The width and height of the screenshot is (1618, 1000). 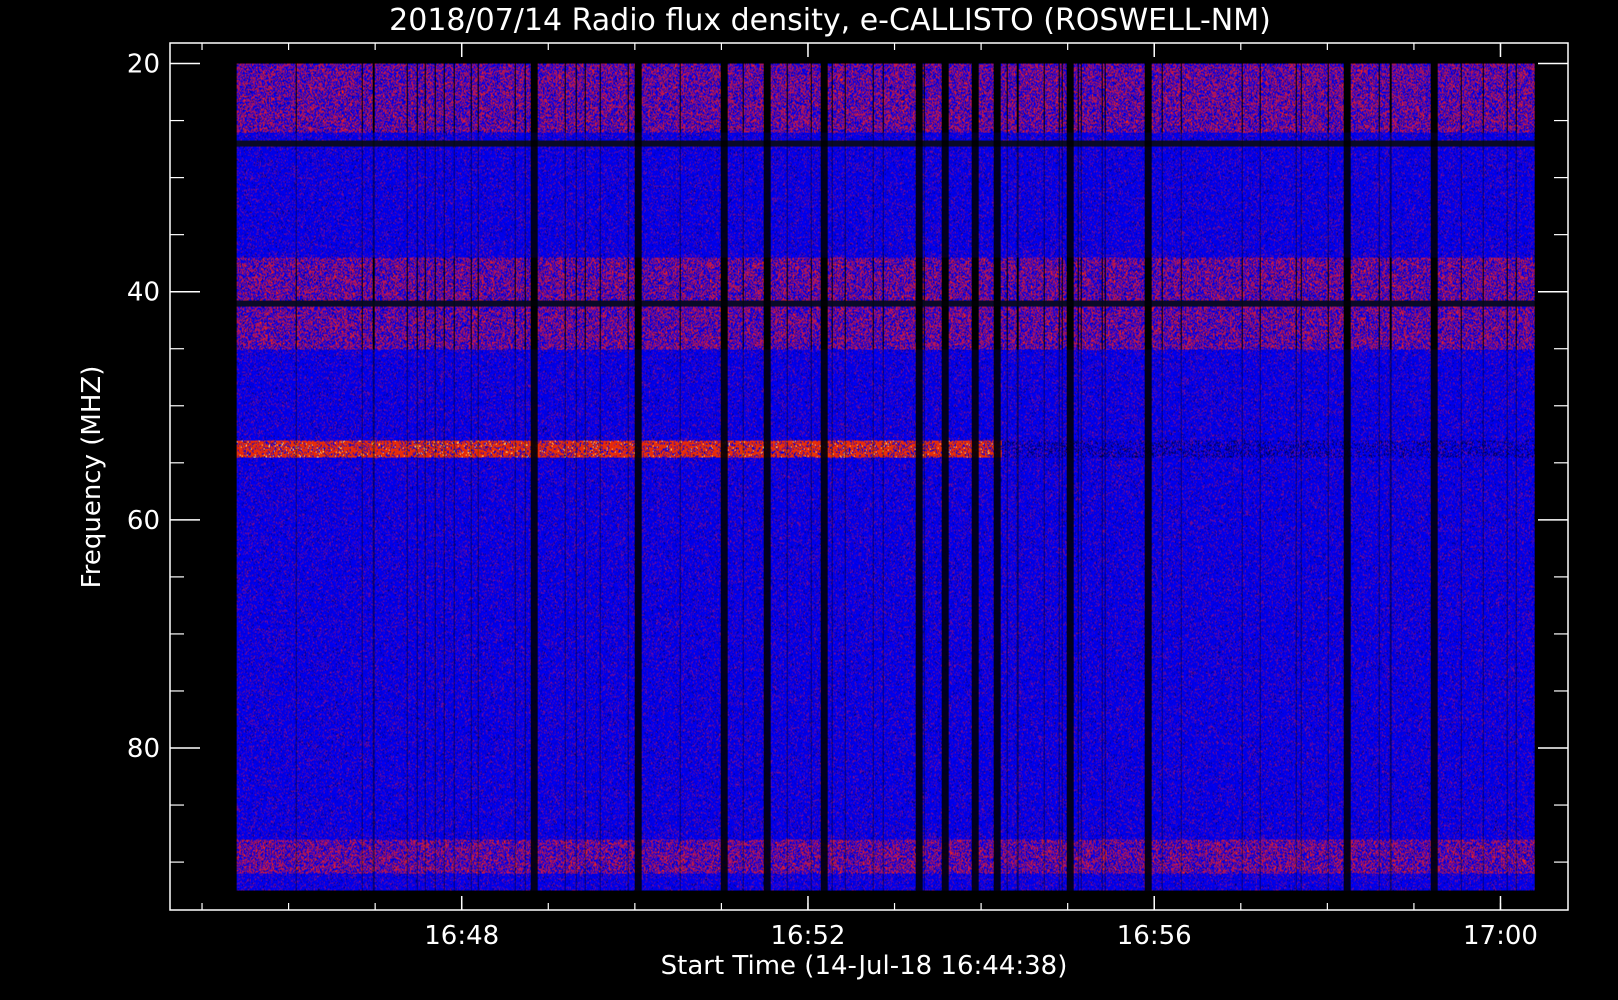 I want to click on x-tick-label: 17:00, so click(x=1500, y=936).